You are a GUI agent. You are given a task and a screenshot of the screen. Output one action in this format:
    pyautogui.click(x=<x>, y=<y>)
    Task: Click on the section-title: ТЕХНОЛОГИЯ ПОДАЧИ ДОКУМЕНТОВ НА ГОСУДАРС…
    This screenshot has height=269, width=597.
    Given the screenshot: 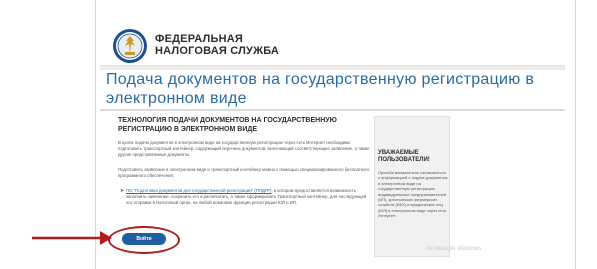 What is the action you would take?
    pyautogui.click(x=227, y=125)
    